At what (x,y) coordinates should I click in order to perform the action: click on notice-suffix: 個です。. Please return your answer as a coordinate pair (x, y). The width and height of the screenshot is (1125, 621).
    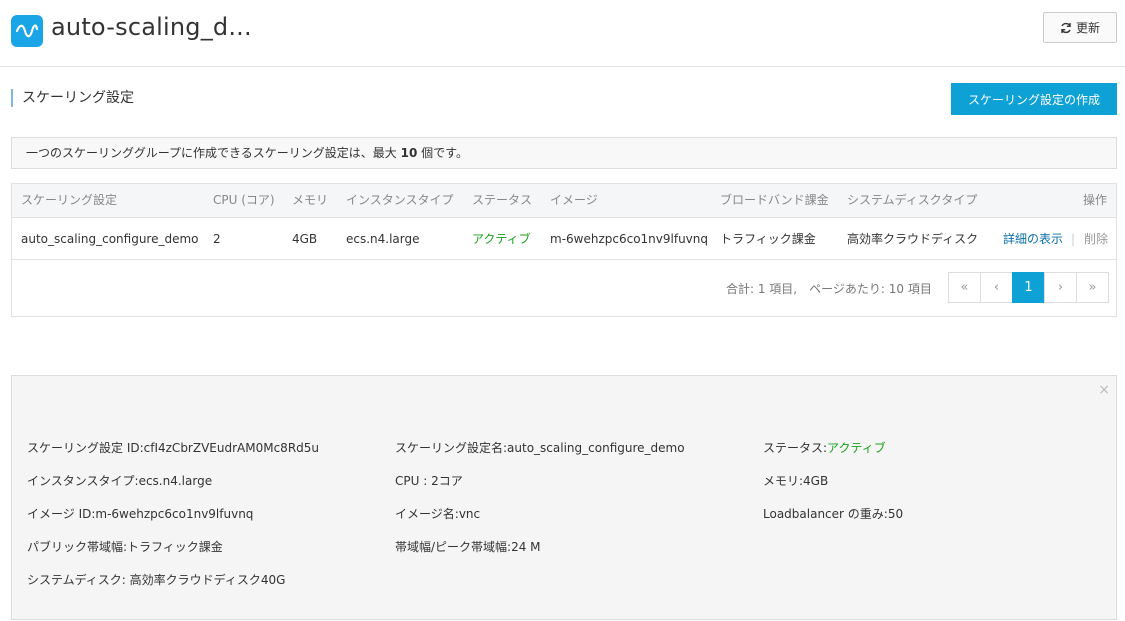
    Looking at the image, I should click on (442, 153).